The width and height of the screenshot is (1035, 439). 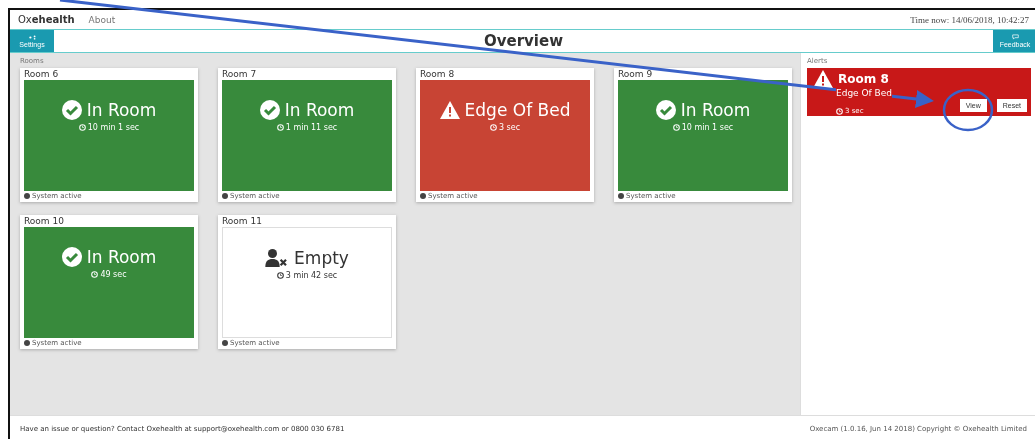 I want to click on alert-status: Edge Of Bed, so click(x=864, y=93).